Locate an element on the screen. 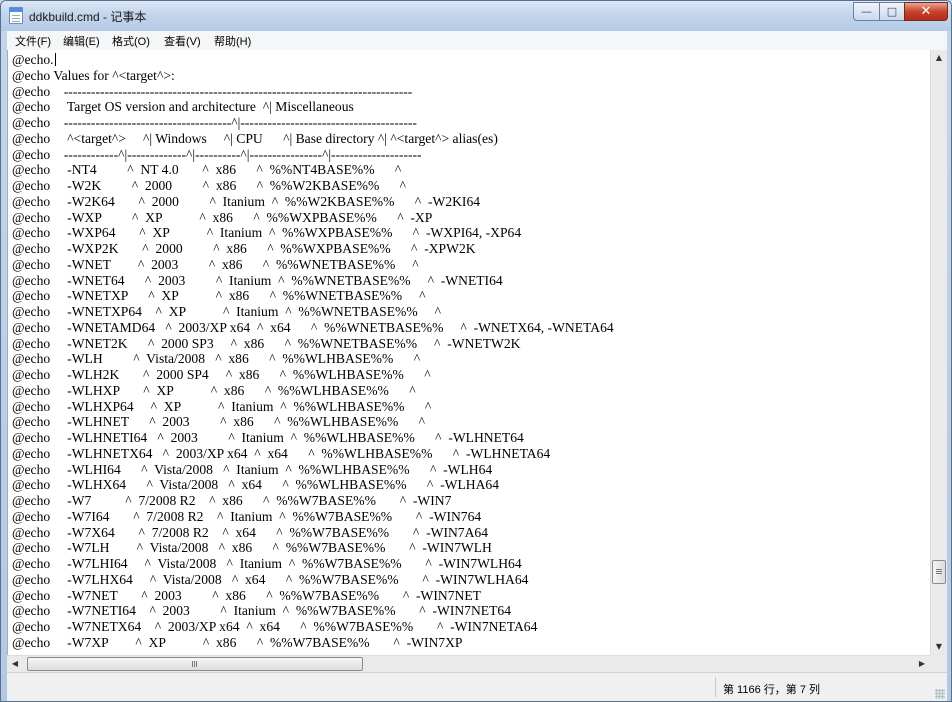 This screenshot has height=702, width=952. window-title: ddkbuild.cmd - 记事本 is located at coordinates (88, 17).